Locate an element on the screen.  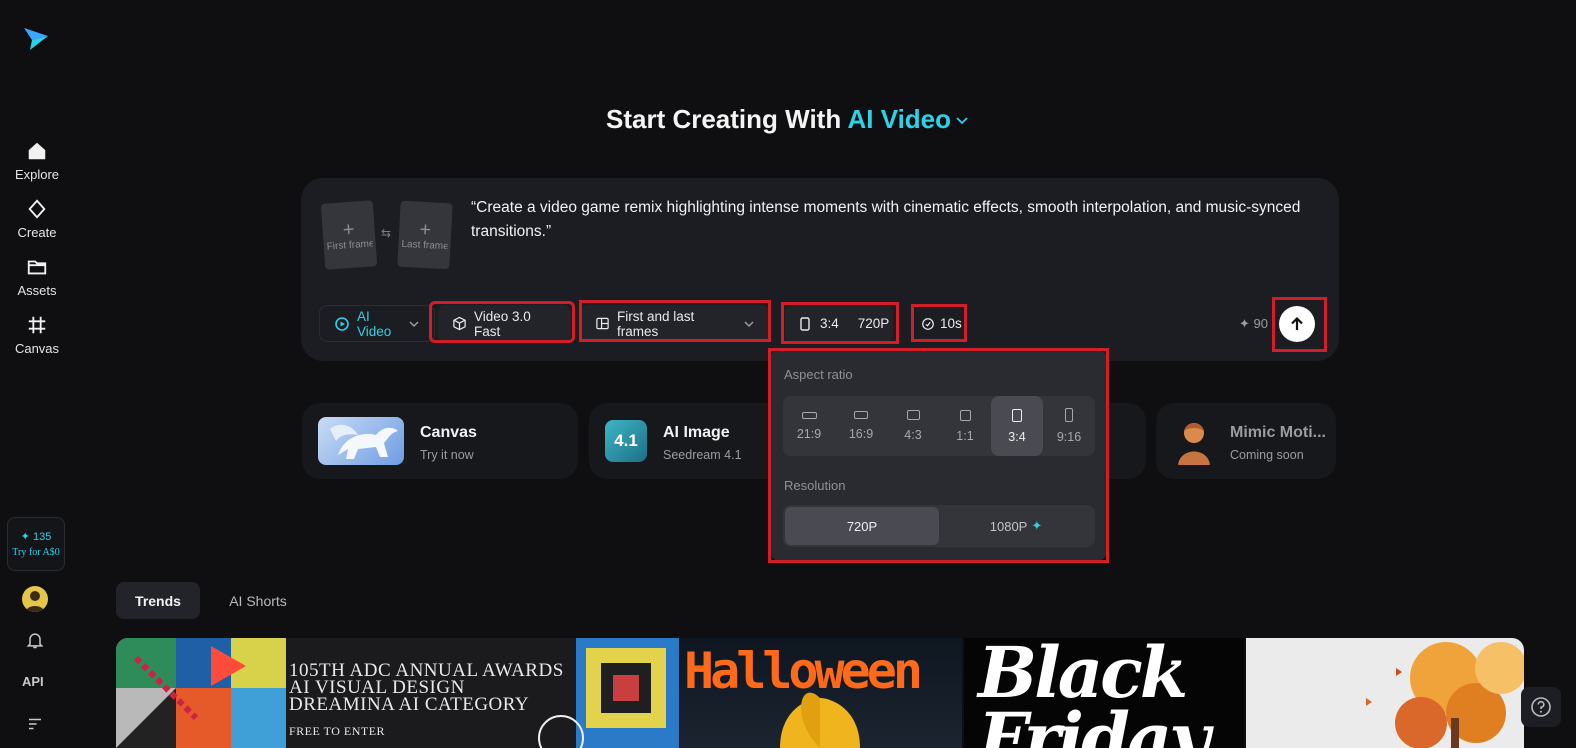
help-button is located at coordinates (1541, 707).